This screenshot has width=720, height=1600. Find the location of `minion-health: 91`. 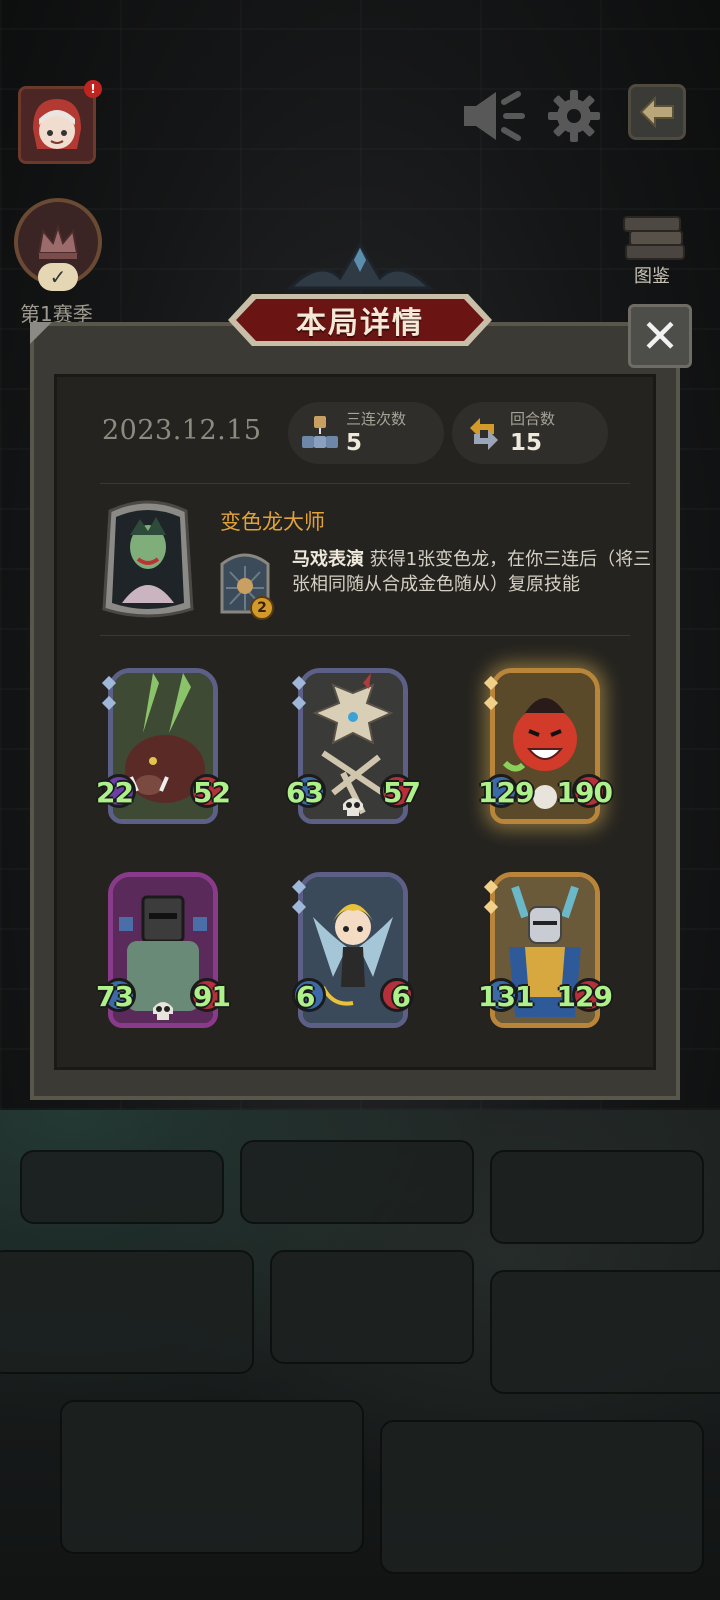

minion-health: 91 is located at coordinates (212, 996).